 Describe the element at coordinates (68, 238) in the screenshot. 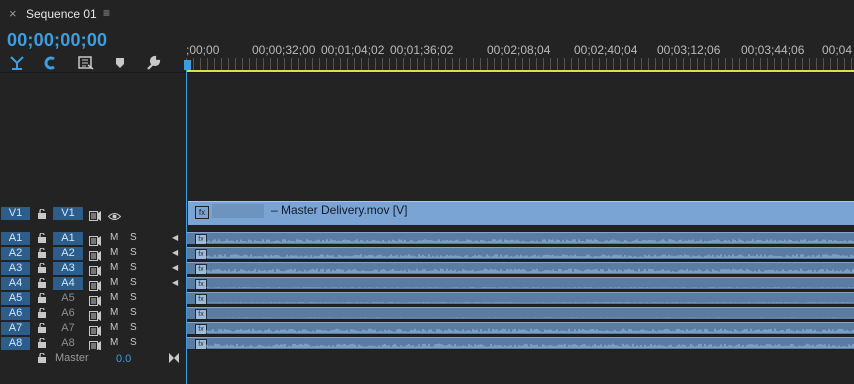

I see `source-patch: A1` at that location.